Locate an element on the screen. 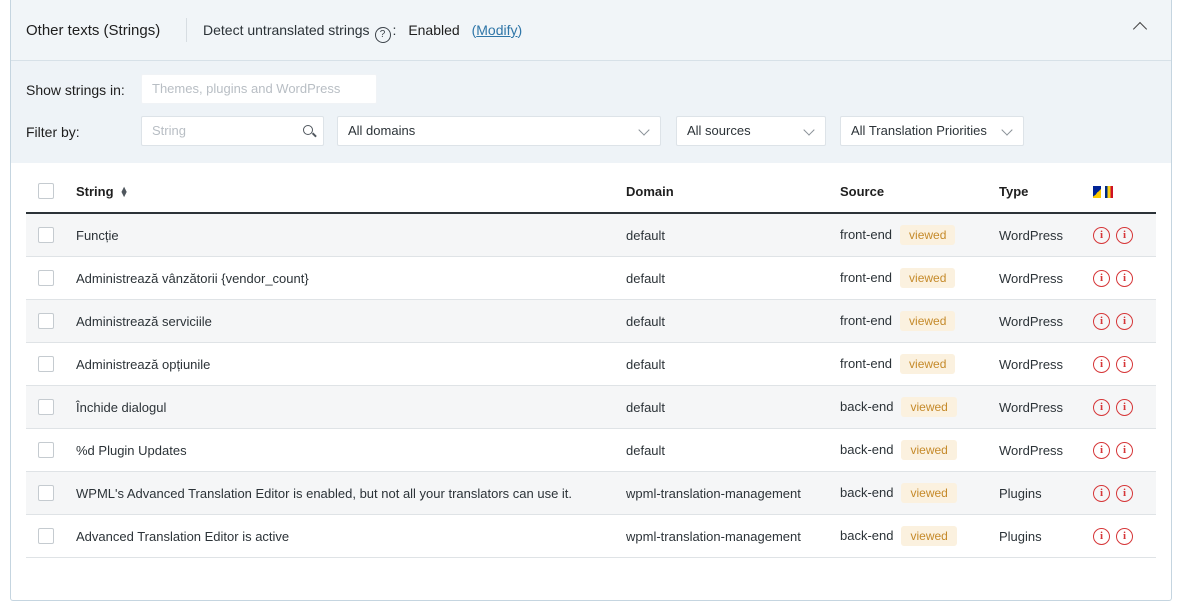 This screenshot has height=601, width=1194. sources-dropdown: All sources is located at coordinates (751, 131).